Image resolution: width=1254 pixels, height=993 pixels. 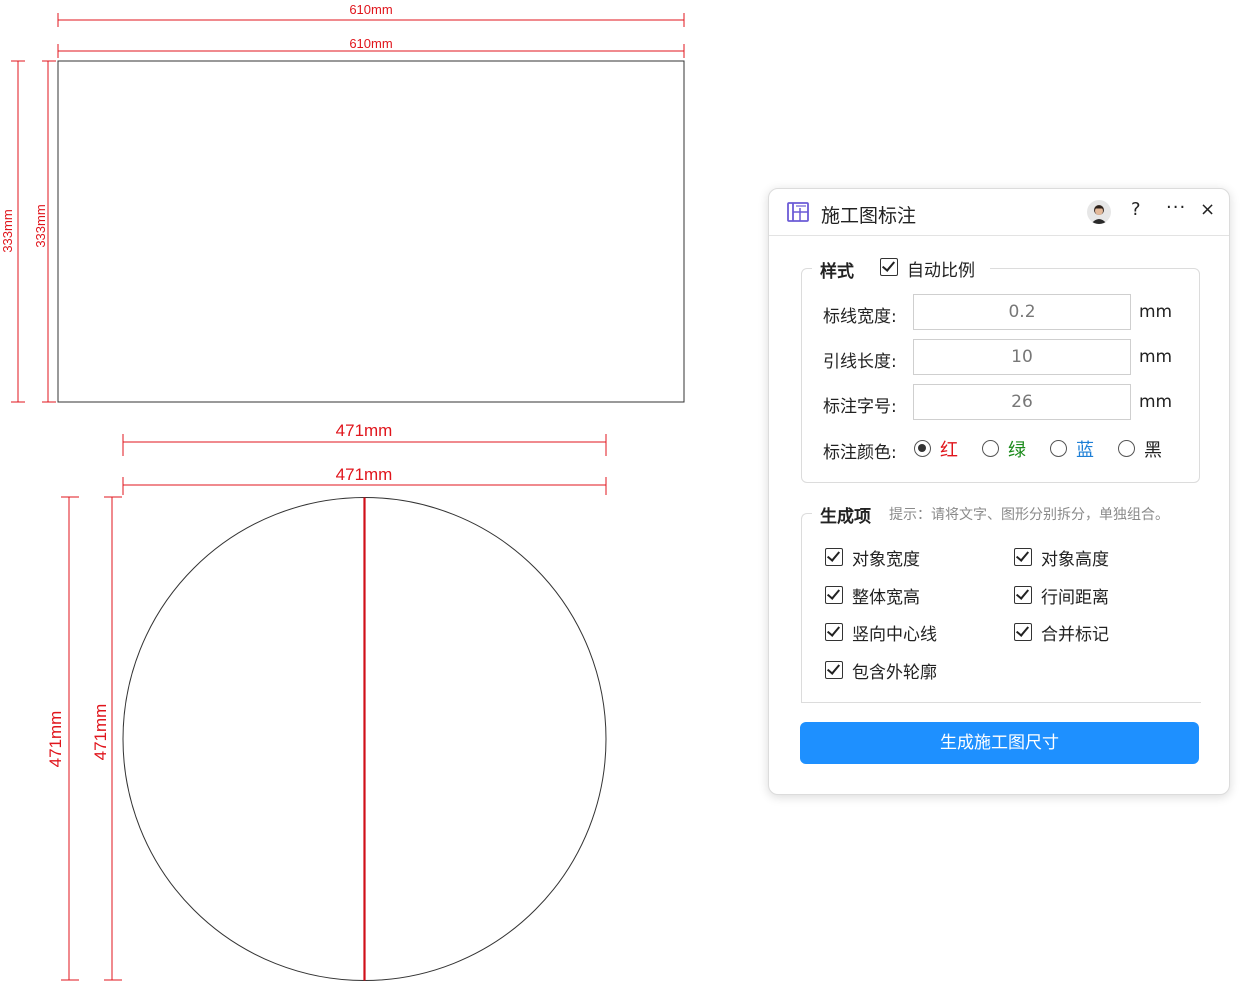 What do you see at coordinates (869, 216) in the screenshot?
I see `panel-title: 施工图标注` at bounding box center [869, 216].